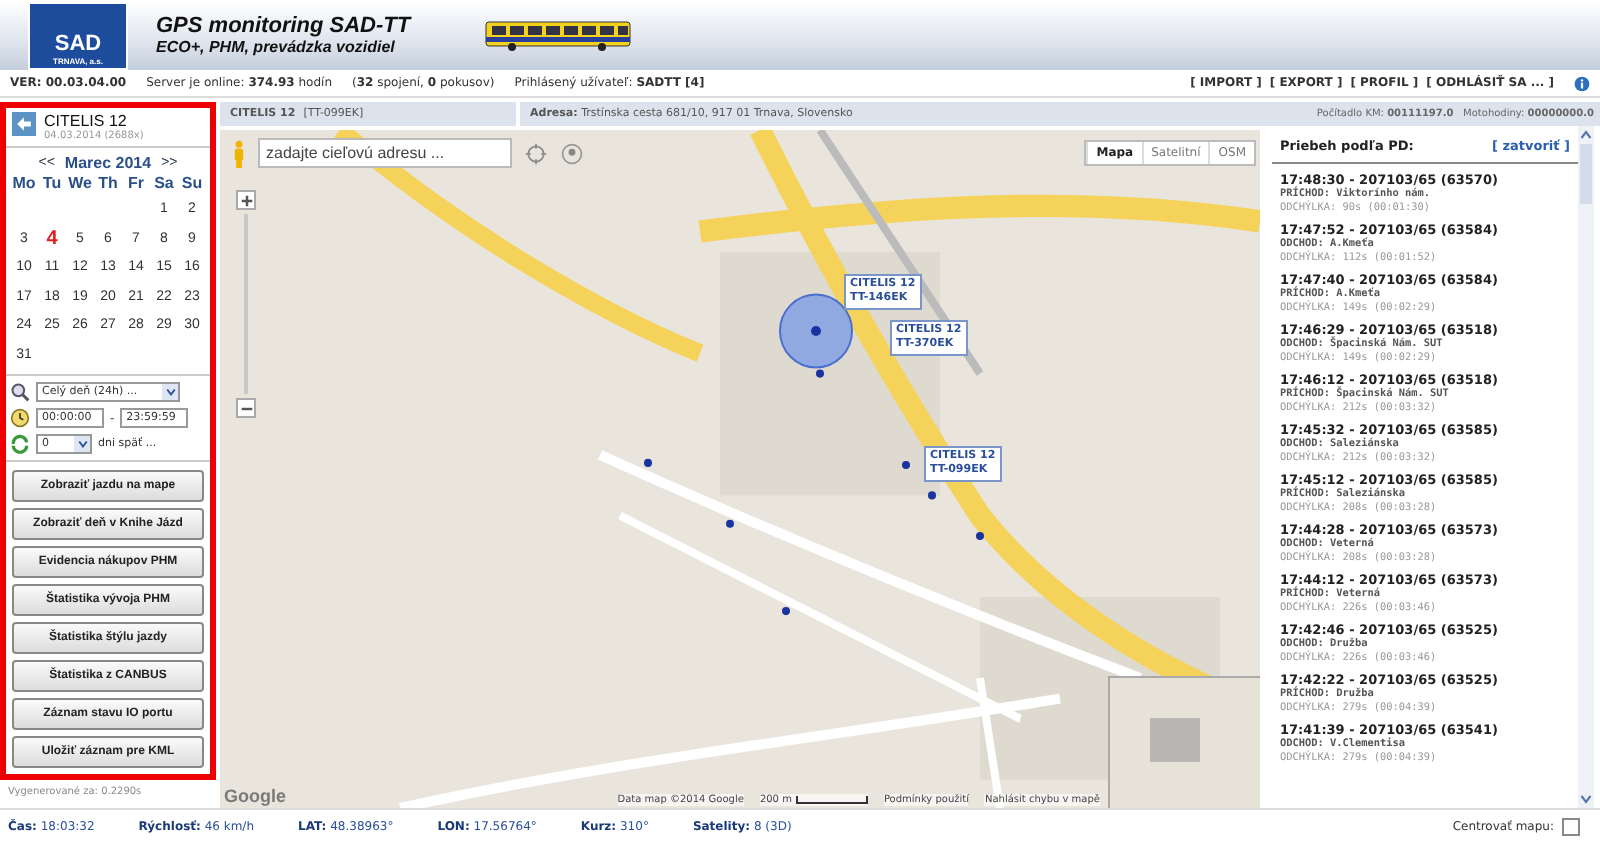 The image size is (1600, 844). Describe the element at coordinates (536, 153) in the screenshot. I see `crosshair-icon` at that location.